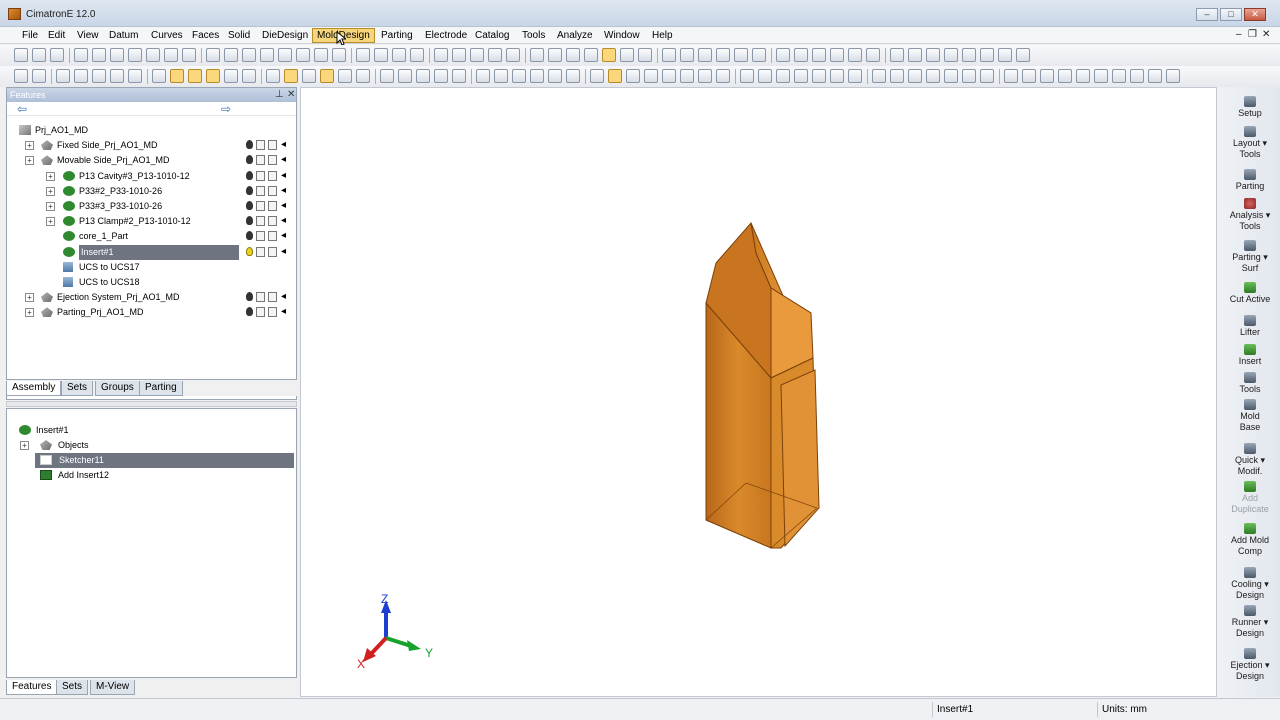 Image resolution: width=1280 pixels, height=720 pixels. Describe the element at coordinates (161, 388) in the screenshot. I see `tab-parting: Parting` at that location.